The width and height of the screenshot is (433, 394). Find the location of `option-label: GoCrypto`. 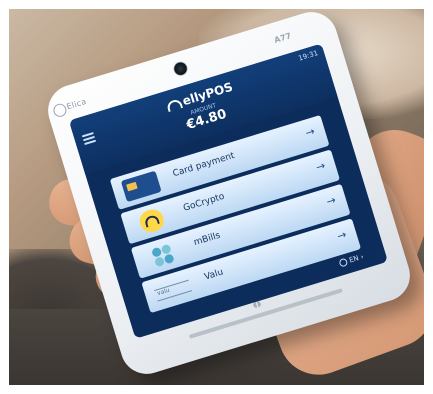

option-label: GoCrypto is located at coordinates (204, 202).